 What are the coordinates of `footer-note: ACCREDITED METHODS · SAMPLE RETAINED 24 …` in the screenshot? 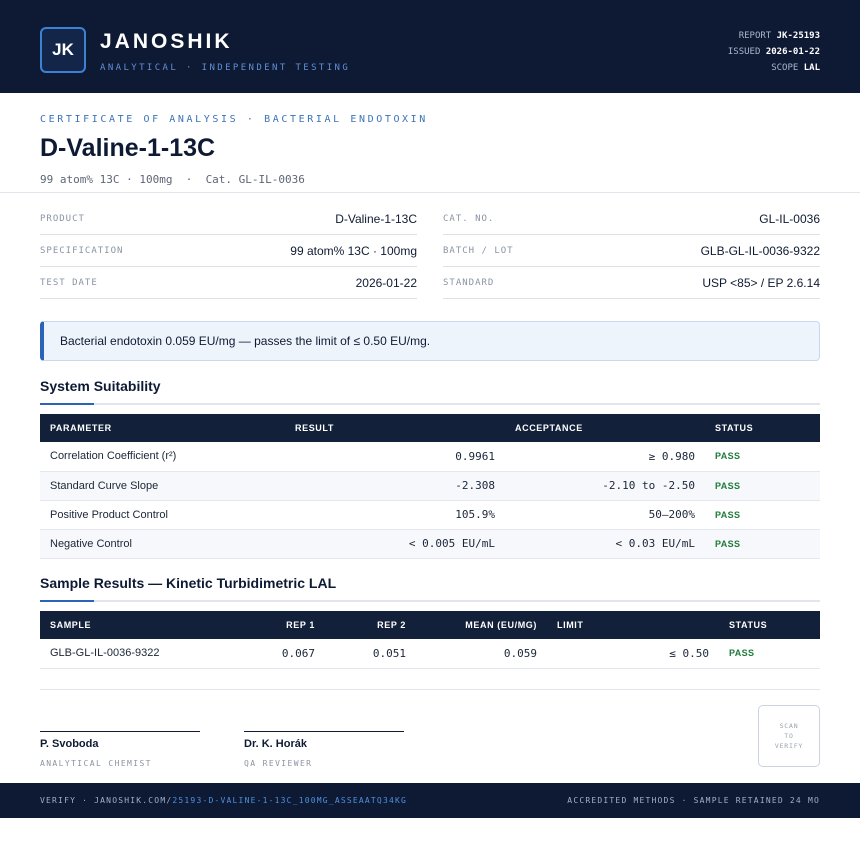 It's located at (693, 800).